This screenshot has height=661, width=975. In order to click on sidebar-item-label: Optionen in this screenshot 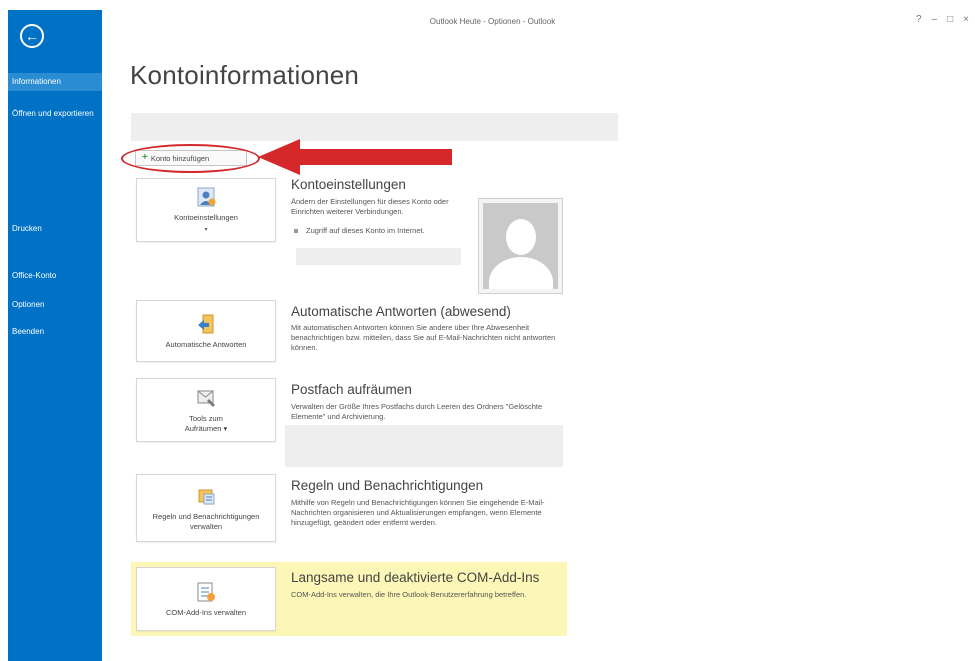, I will do `click(28, 304)`.